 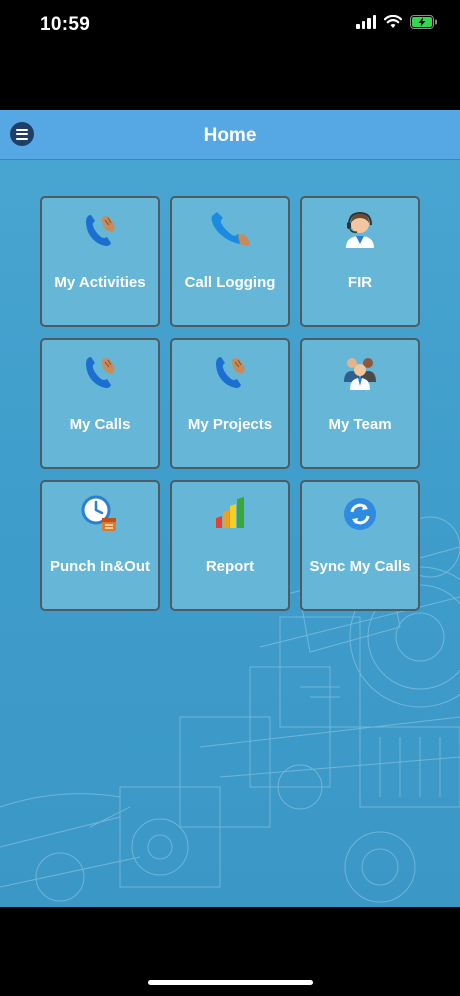 I want to click on headset-agent-icon, so click(x=360, y=230).